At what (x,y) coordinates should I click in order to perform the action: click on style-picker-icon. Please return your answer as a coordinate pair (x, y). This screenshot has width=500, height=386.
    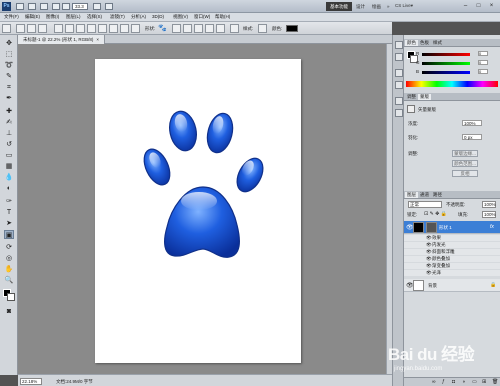
    Looking at the image, I should click on (262, 28).